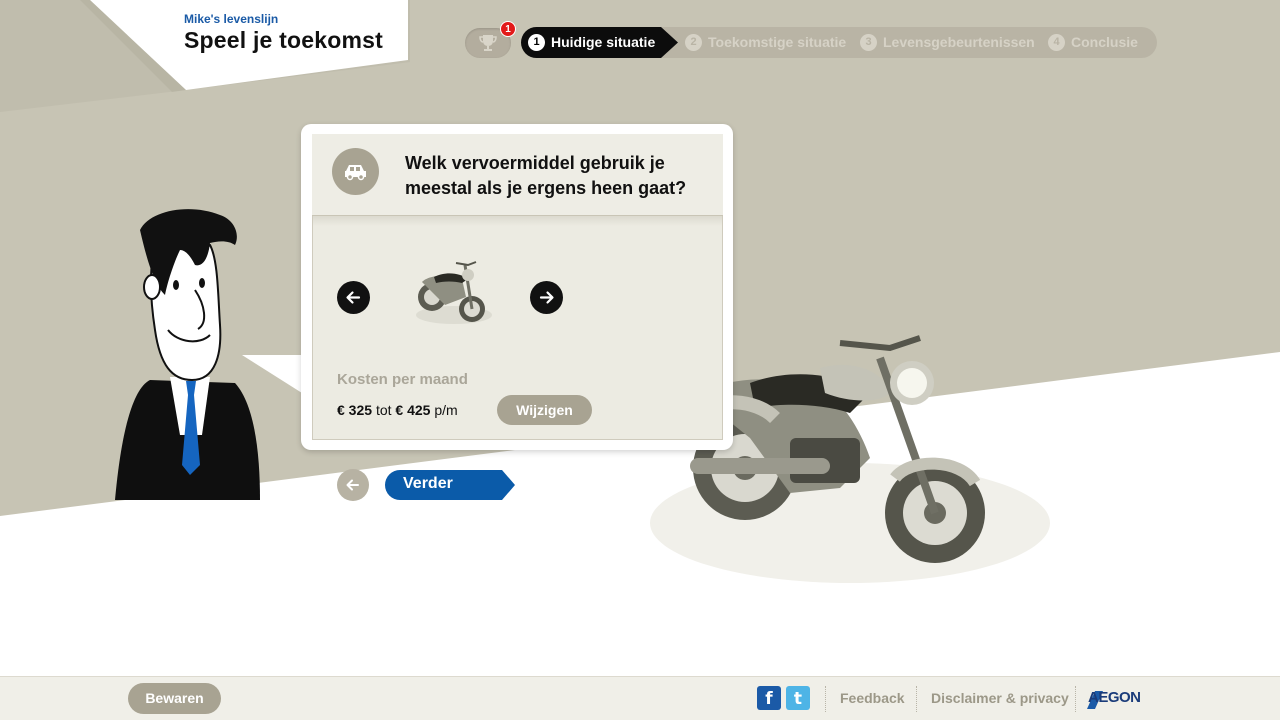 This screenshot has height=720, width=1280. I want to click on step-huidige-situatie: 1 Huidige situatie, so click(591, 42).